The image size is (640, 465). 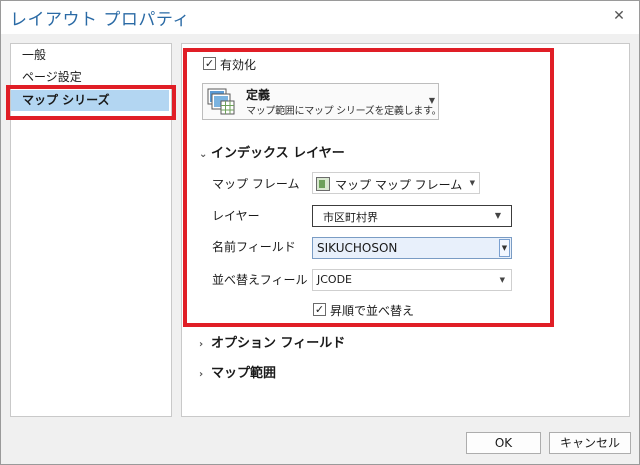 I want to click on map-extent-section-header: › マップ範囲, so click(x=237, y=371).